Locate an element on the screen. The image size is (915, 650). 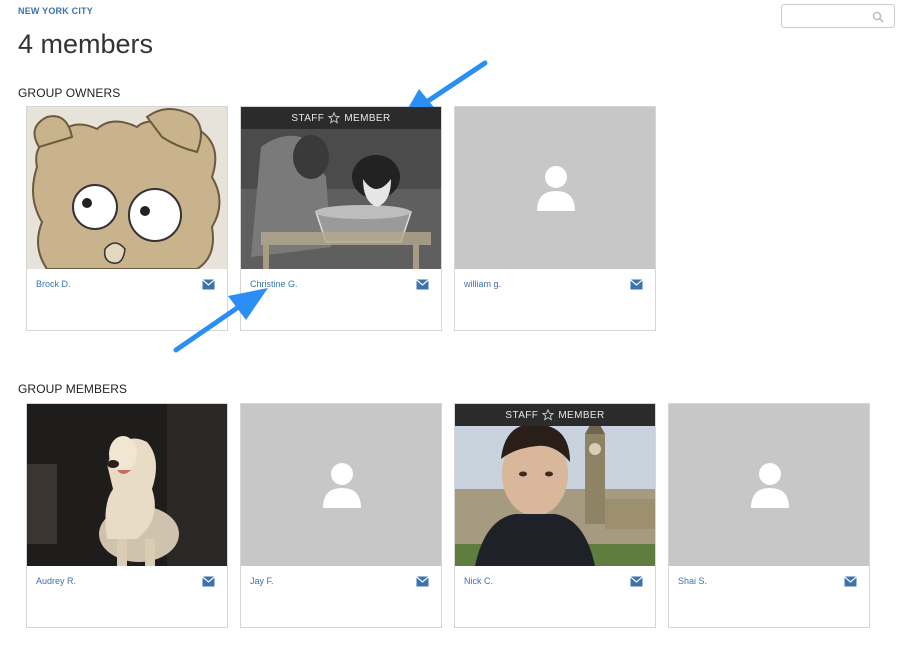
member-name: Christine G. is located at coordinates (274, 284).